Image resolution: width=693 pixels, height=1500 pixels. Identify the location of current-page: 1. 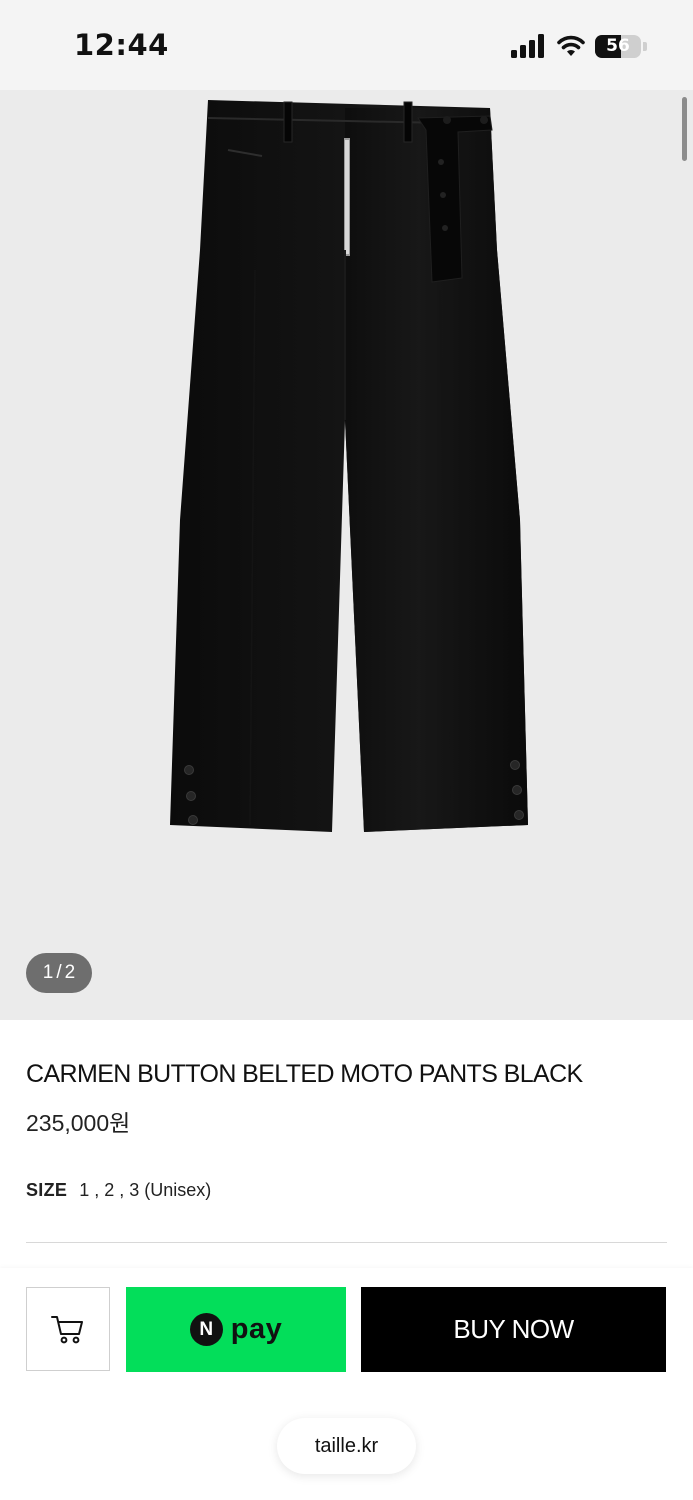
(48, 972).